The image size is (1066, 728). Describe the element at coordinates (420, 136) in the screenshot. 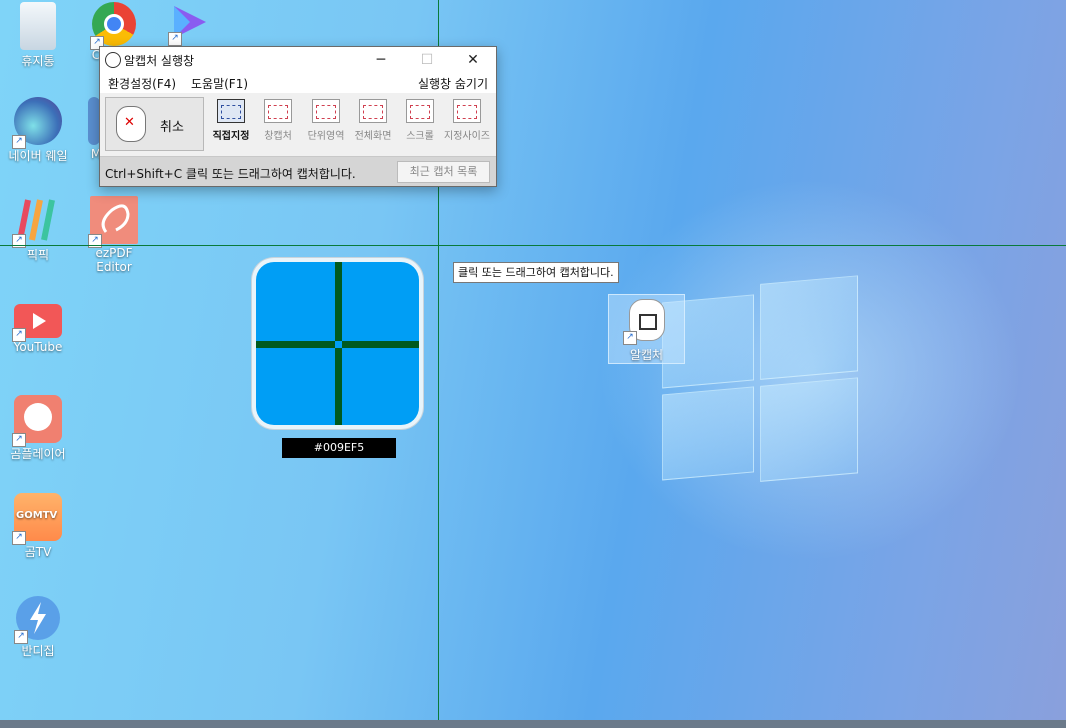

I see `tool-label: 스크롤` at that location.